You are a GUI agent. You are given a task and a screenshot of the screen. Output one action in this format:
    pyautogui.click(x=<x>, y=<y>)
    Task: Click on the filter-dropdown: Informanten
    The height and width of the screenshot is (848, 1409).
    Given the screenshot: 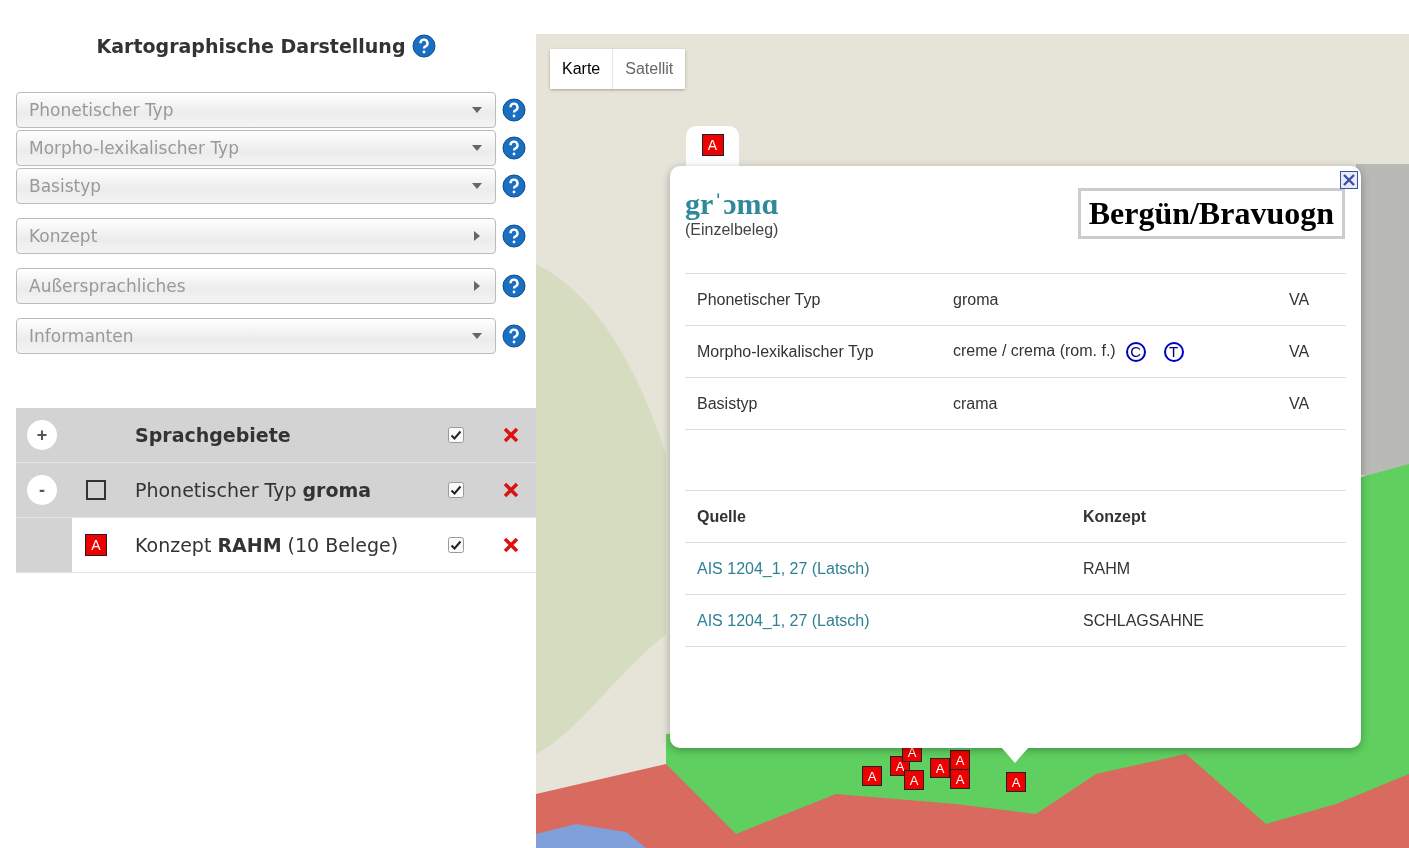 What is the action you would take?
    pyautogui.click(x=256, y=336)
    